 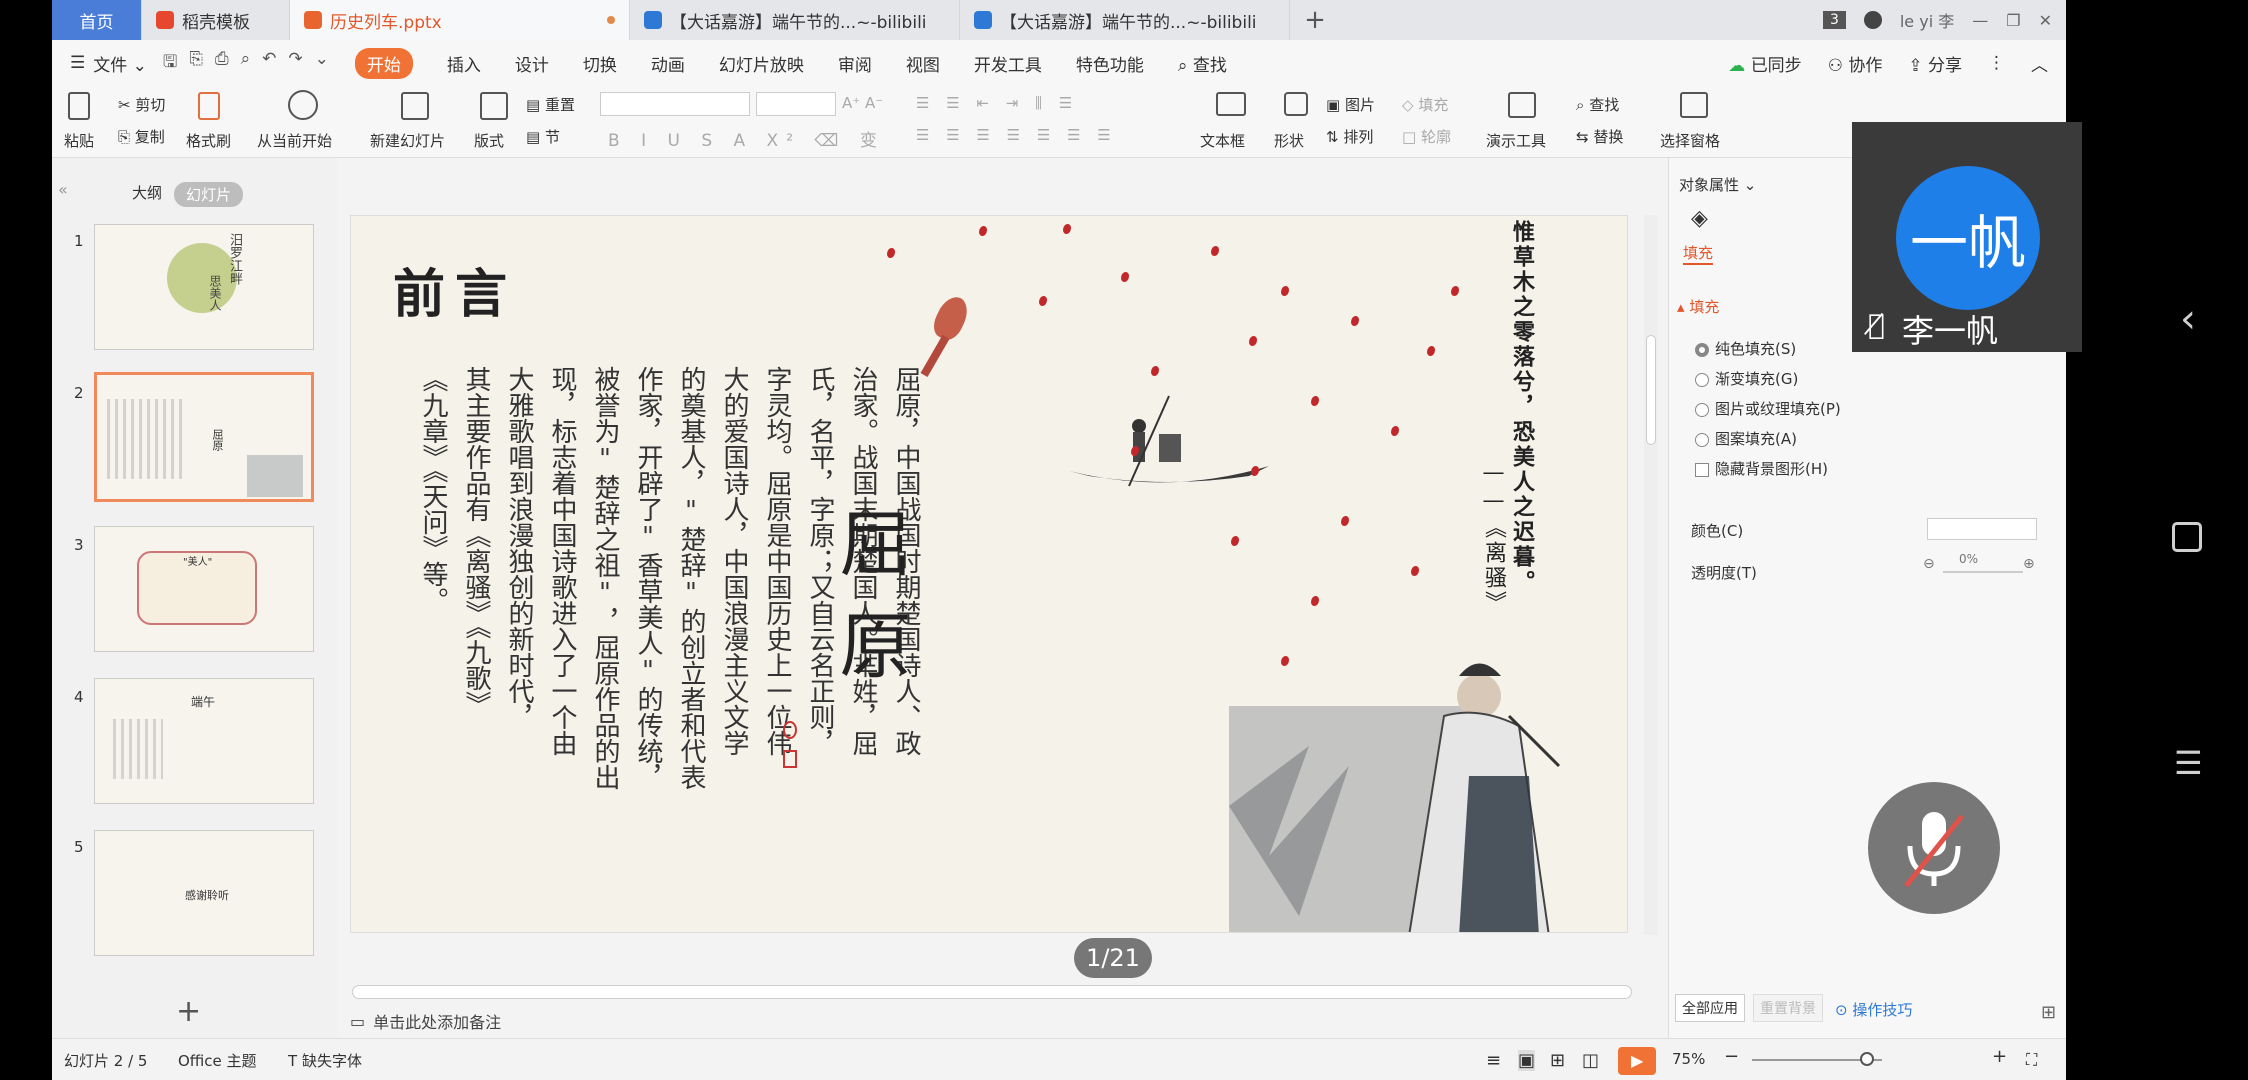 I want to click on missing-font-button: T 缺失字体, so click(x=325, y=1060).